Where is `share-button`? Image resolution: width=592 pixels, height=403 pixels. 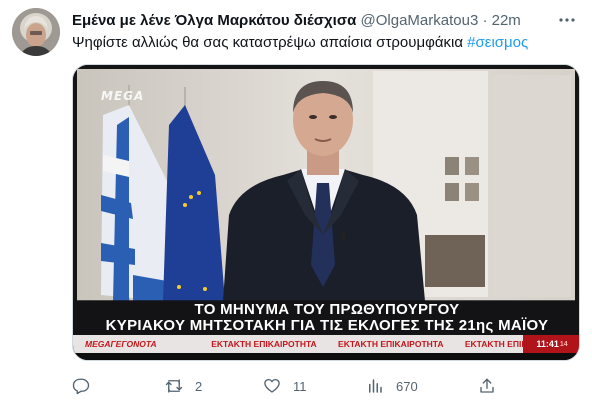
share-button is located at coordinates (493, 386).